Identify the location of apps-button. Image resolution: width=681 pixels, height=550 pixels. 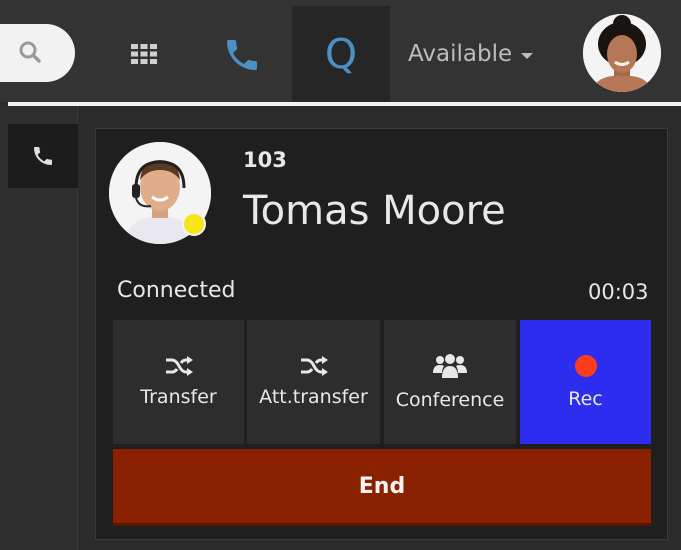
(144, 54).